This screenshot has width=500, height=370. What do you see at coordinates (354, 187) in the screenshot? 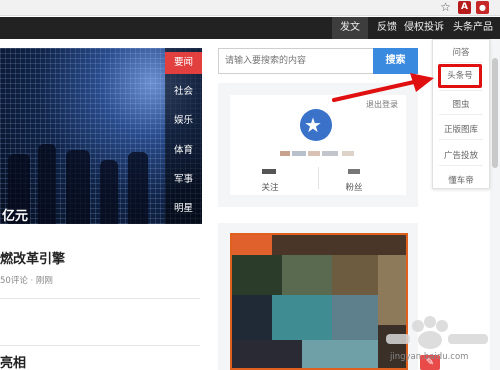
I see `fans-label: 粉丝` at bounding box center [354, 187].